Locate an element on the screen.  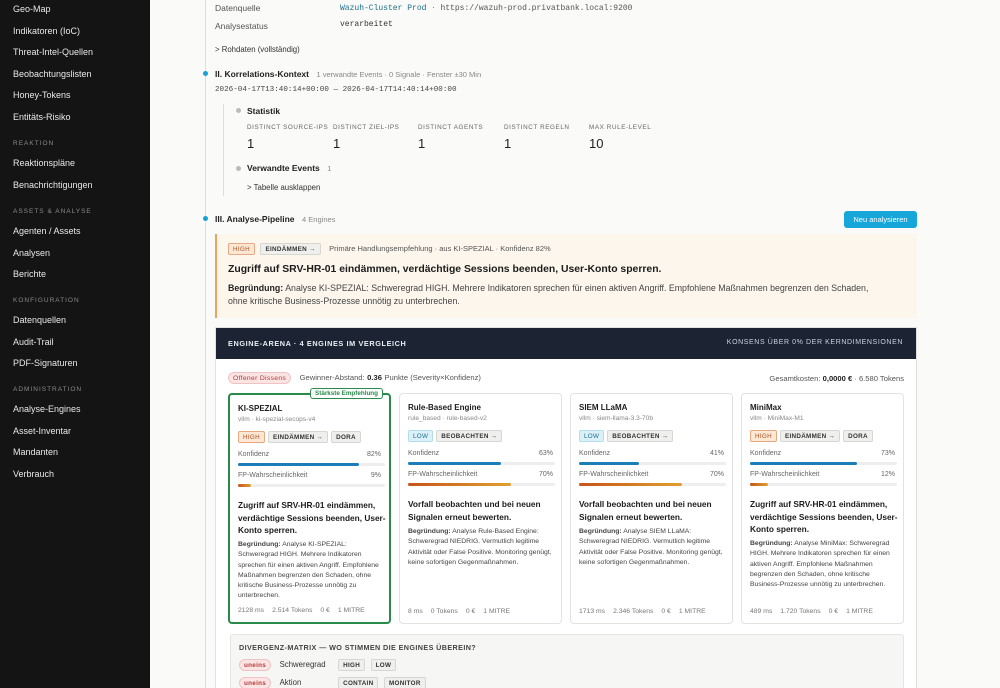
related-events-dot is located at coordinates (238, 168).